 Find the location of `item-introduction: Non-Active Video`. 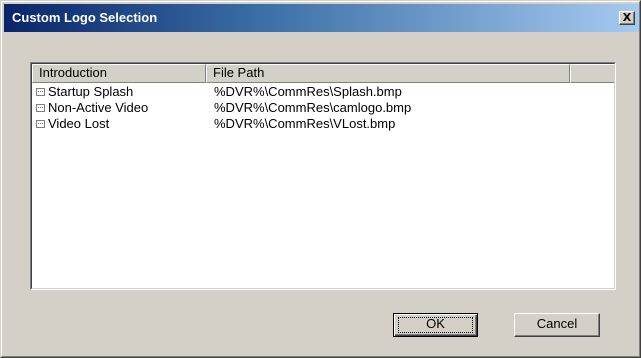

item-introduction: Non-Active Video is located at coordinates (98, 107).